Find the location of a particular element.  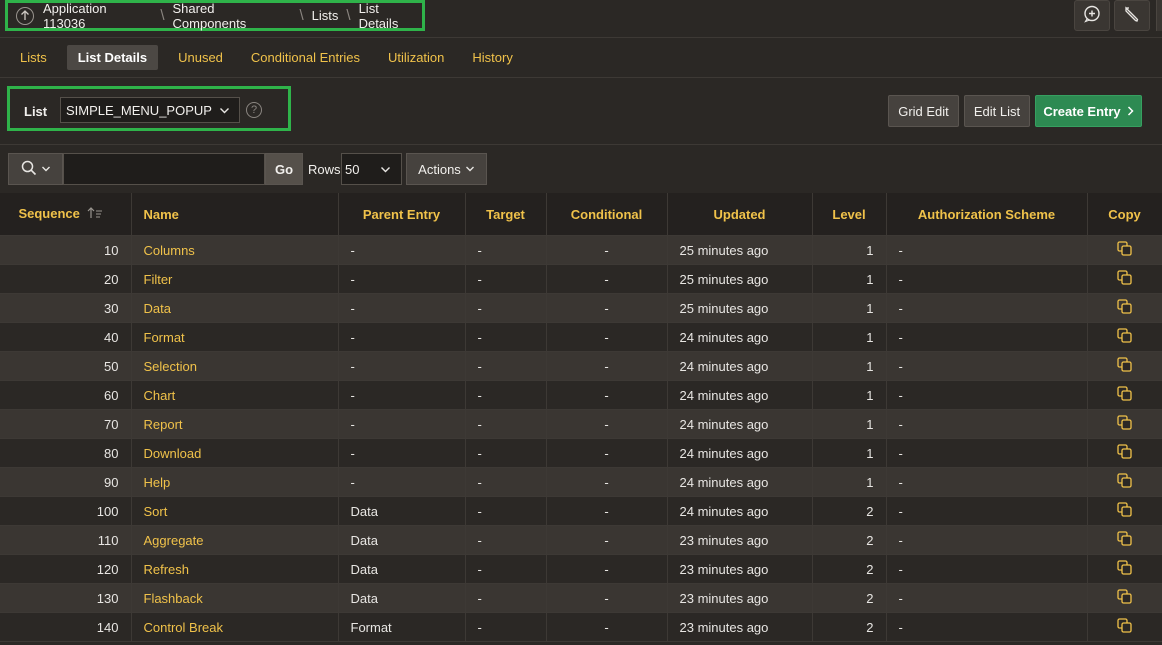

table-row: 140 Control Break Format - -23 minutes ago 2- is located at coordinates (581, 627).